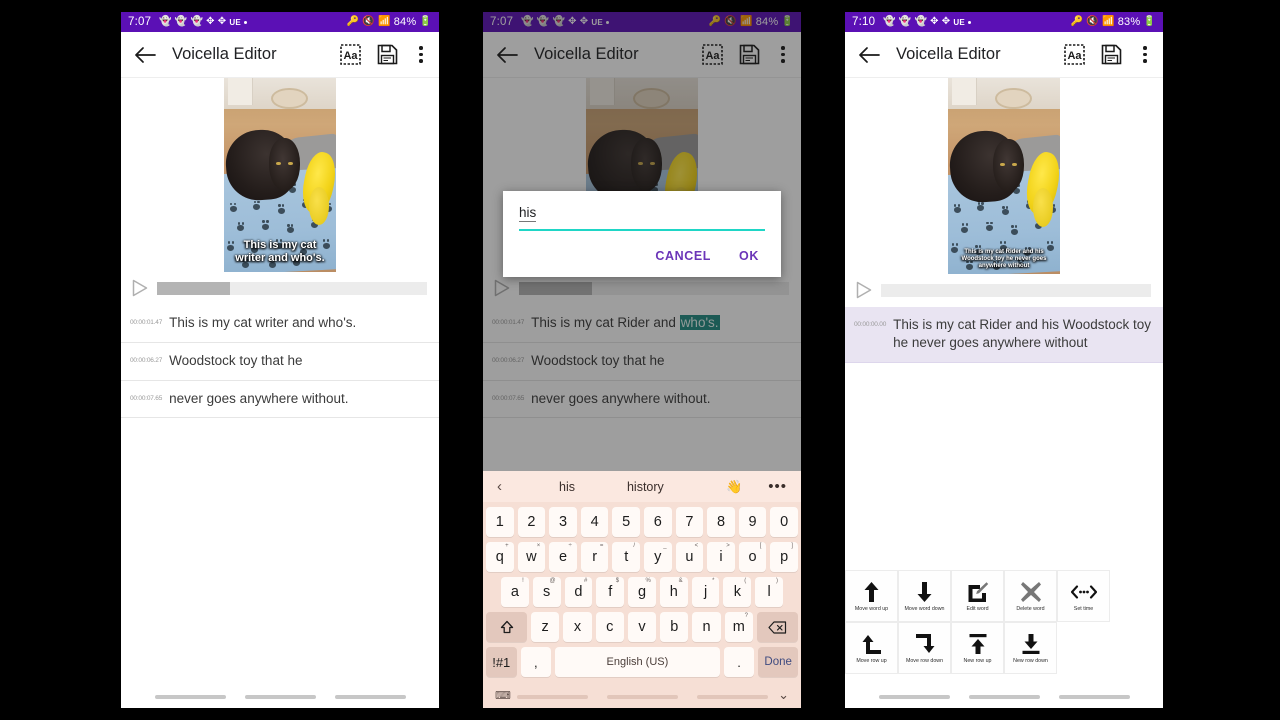  What do you see at coordinates (642, 218) in the screenshot?
I see `word-input: his` at bounding box center [642, 218].